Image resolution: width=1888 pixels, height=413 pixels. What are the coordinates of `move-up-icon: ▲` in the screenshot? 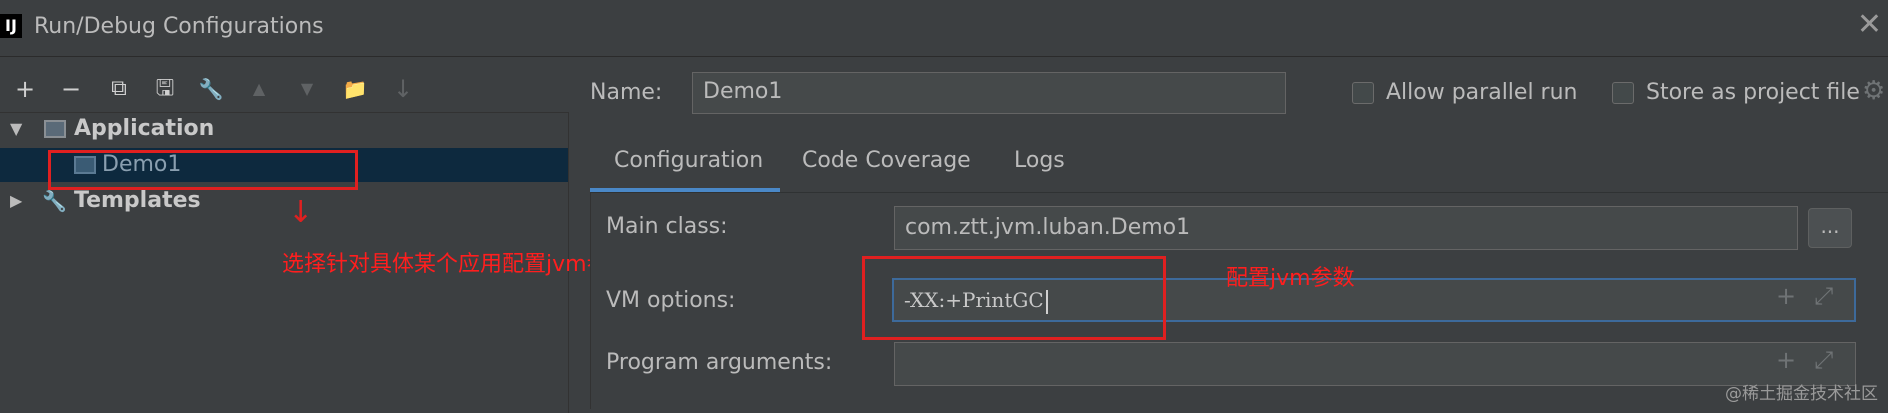 It's located at (259, 89).